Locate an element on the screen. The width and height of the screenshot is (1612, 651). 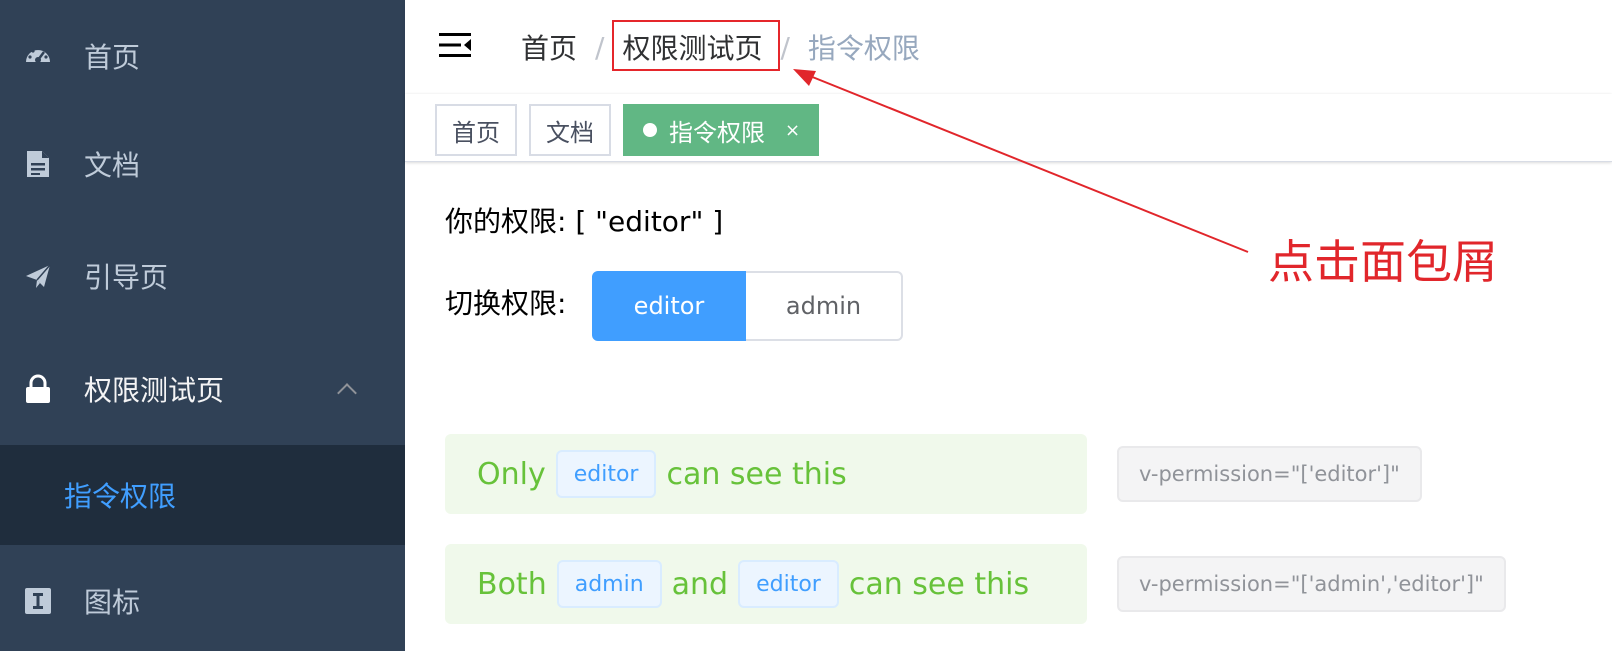
permission-radio-group: editor admin is located at coordinates (747, 306).